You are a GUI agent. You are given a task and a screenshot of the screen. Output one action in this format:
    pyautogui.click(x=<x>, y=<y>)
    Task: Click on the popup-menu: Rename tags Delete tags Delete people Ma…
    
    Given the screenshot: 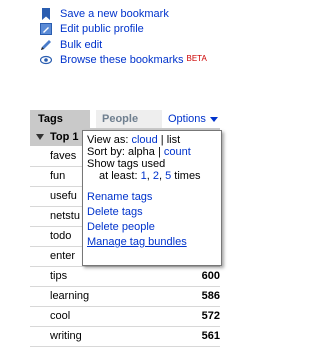 What is the action you would take?
    pyautogui.click(x=152, y=220)
    